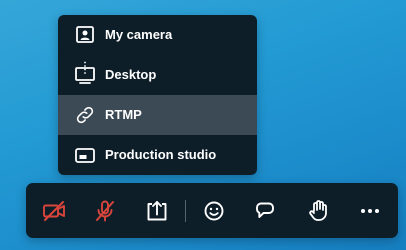 The width and height of the screenshot is (406, 250). I want to click on video-off-button, so click(54, 211).